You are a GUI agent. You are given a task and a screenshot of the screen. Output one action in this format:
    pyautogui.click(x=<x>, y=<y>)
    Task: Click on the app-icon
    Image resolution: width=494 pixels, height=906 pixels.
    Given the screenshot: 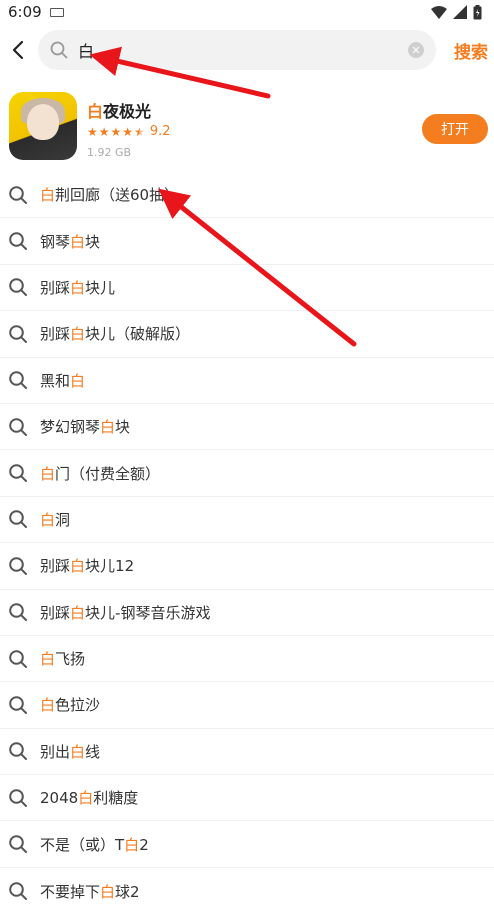 What is the action you would take?
    pyautogui.click(x=43, y=126)
    